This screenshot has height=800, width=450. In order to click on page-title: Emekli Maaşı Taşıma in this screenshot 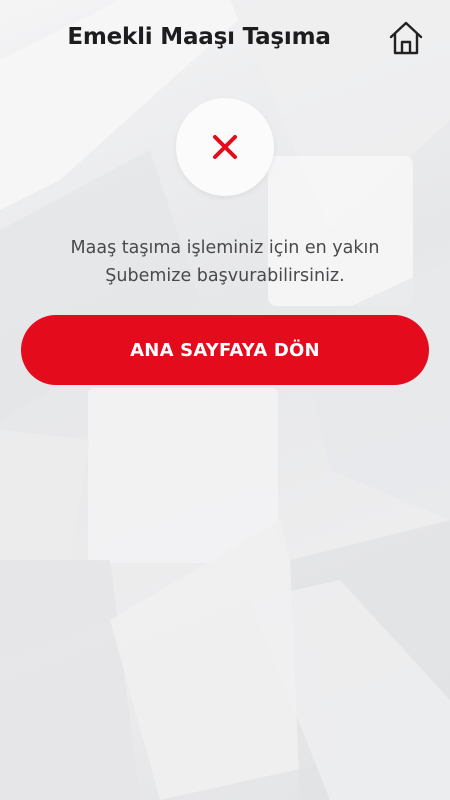, I will do `click(199, 37)`.